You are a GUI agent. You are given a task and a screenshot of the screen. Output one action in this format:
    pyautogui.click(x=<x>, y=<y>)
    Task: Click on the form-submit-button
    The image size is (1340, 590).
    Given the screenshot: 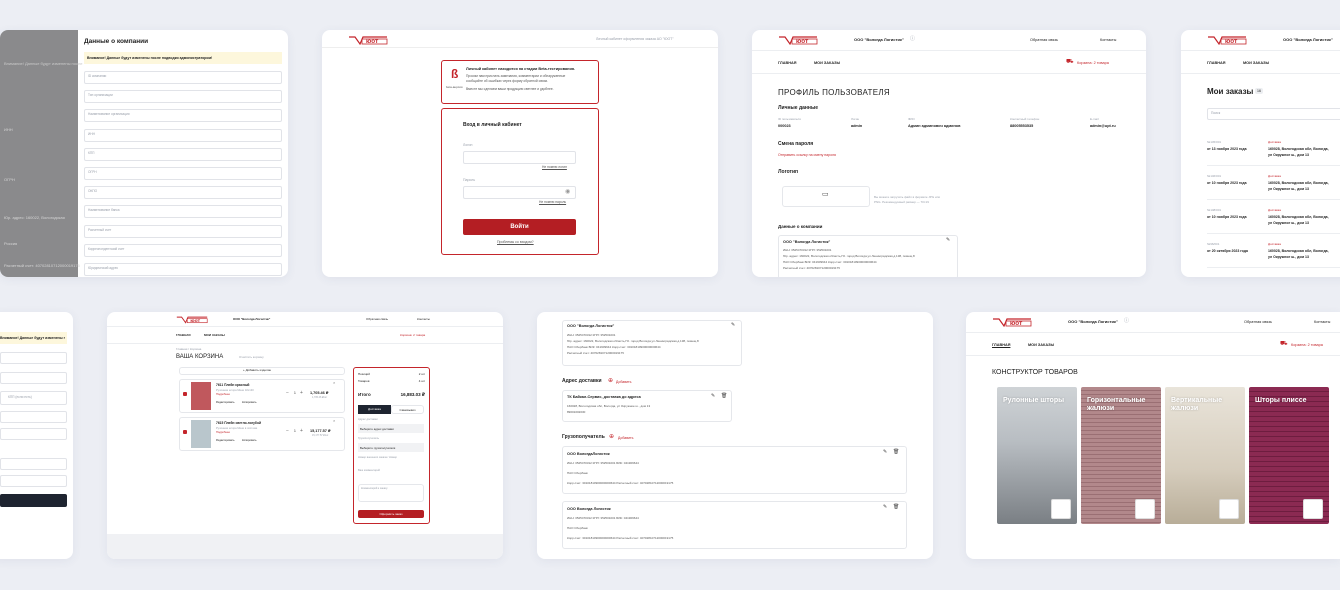 What is the action you would take?
    pyautogui.click(x=33, y=500)
    